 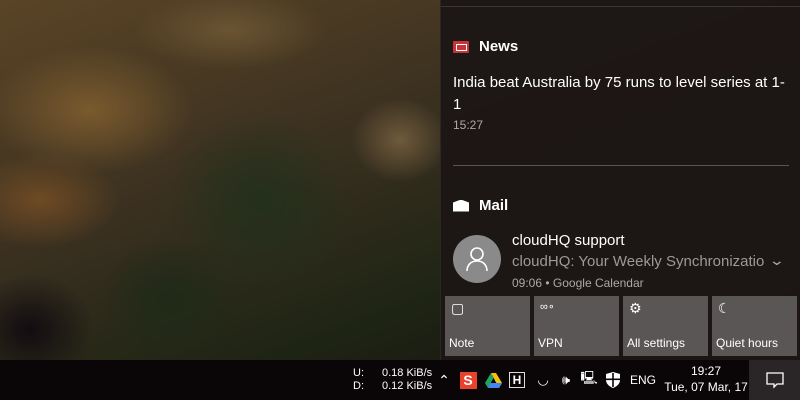 I want to click on avatar, so click(x=477, y=259).